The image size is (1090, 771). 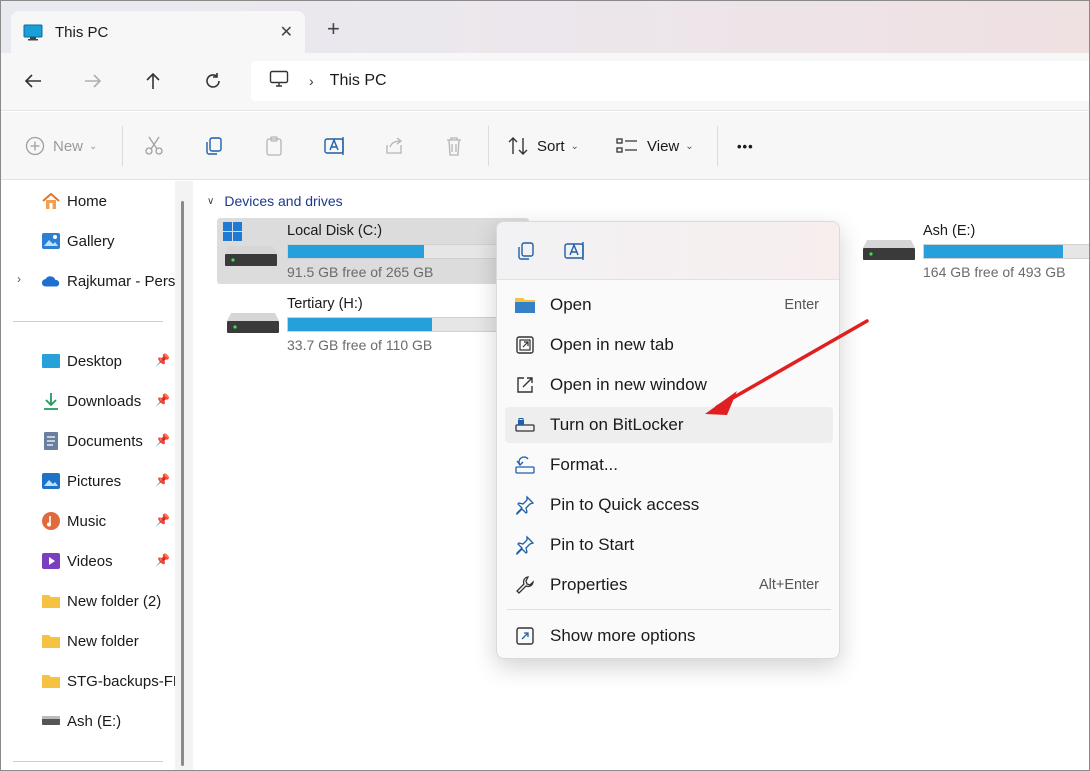 I want to click on drive-tile-h: Tertiary (H:) 33.7 GB free of 110 GB, so click(x=373, y=324).